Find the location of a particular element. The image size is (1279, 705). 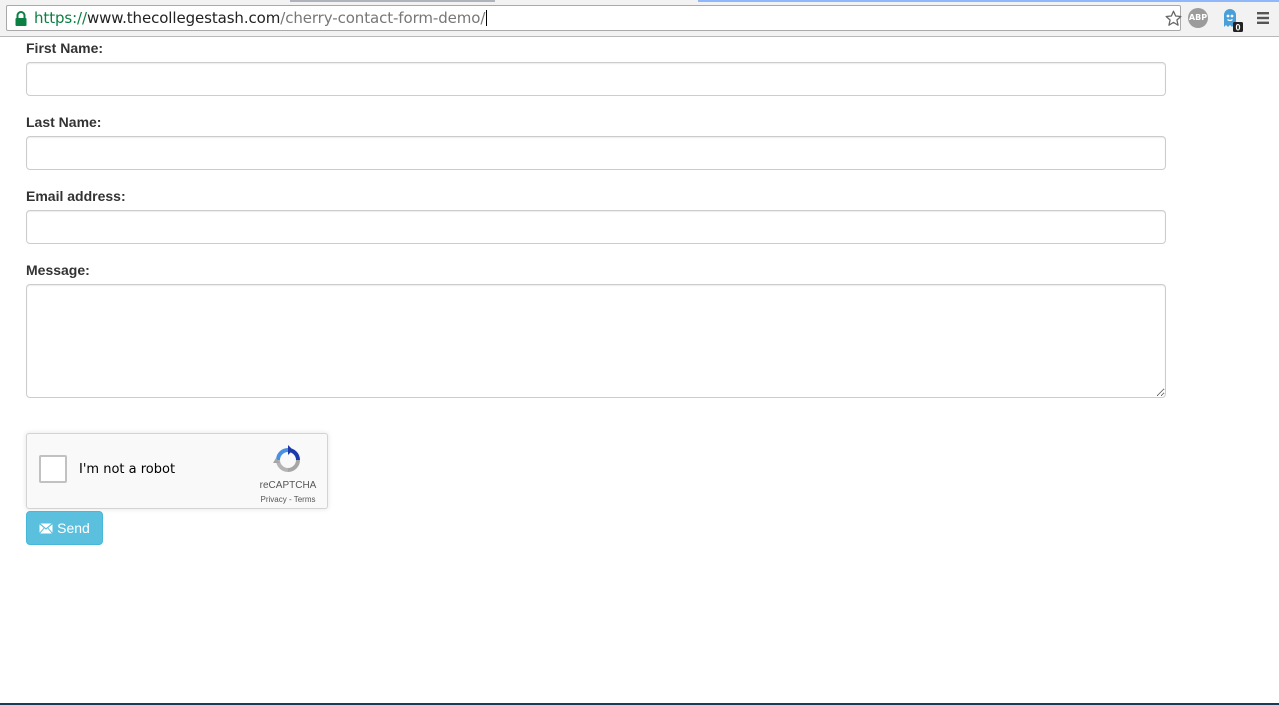

lock-icon is located at coordinates (21, 19).